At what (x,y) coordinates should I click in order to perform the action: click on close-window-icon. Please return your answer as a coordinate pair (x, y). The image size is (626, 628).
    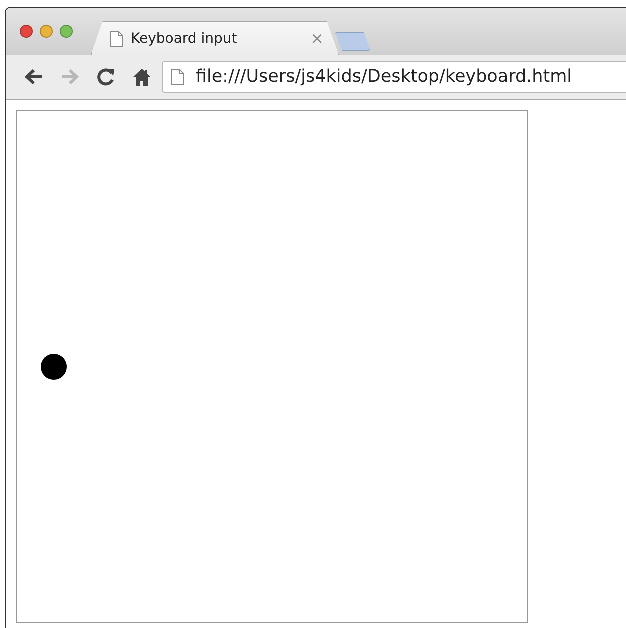
    Looking at the image, I should click on (26, 31).